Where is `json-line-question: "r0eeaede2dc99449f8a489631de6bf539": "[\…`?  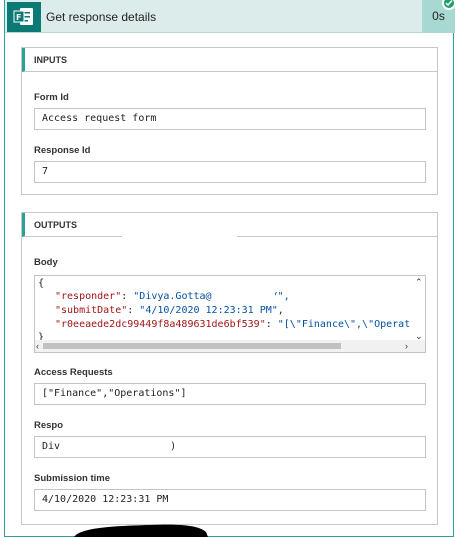 json-line-question: "r0eeaede2dc99449f8a489631de6bf539": "[\… is located at coordinates (233, 324).